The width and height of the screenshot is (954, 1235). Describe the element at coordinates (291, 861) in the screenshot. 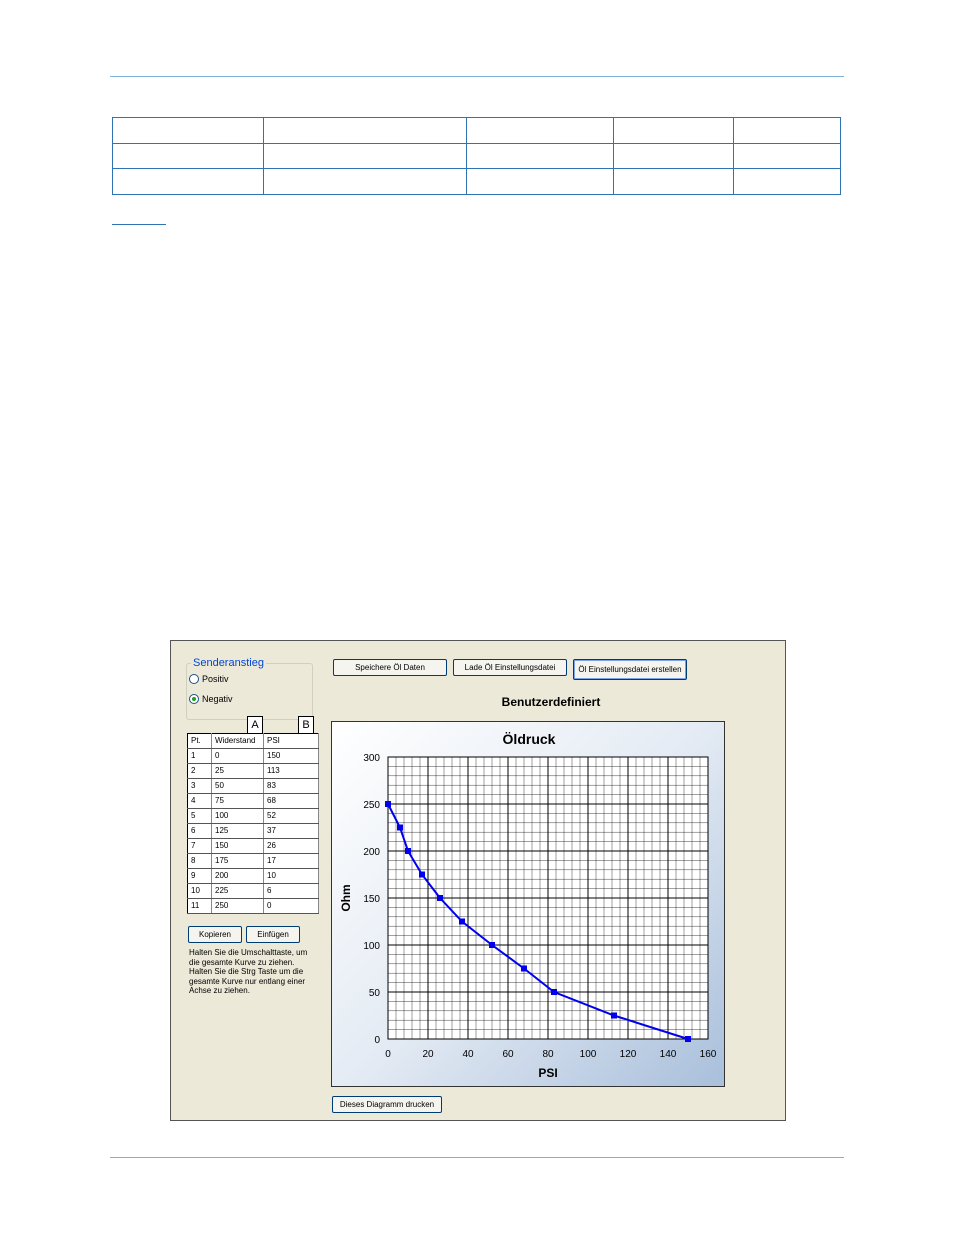

I see `table-cell: 17` at that location.